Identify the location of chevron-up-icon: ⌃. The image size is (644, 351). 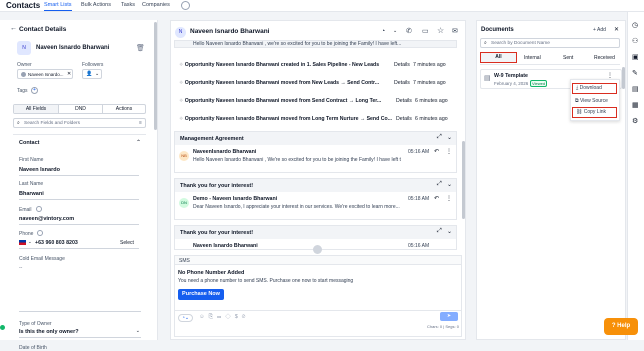
(138, 142).